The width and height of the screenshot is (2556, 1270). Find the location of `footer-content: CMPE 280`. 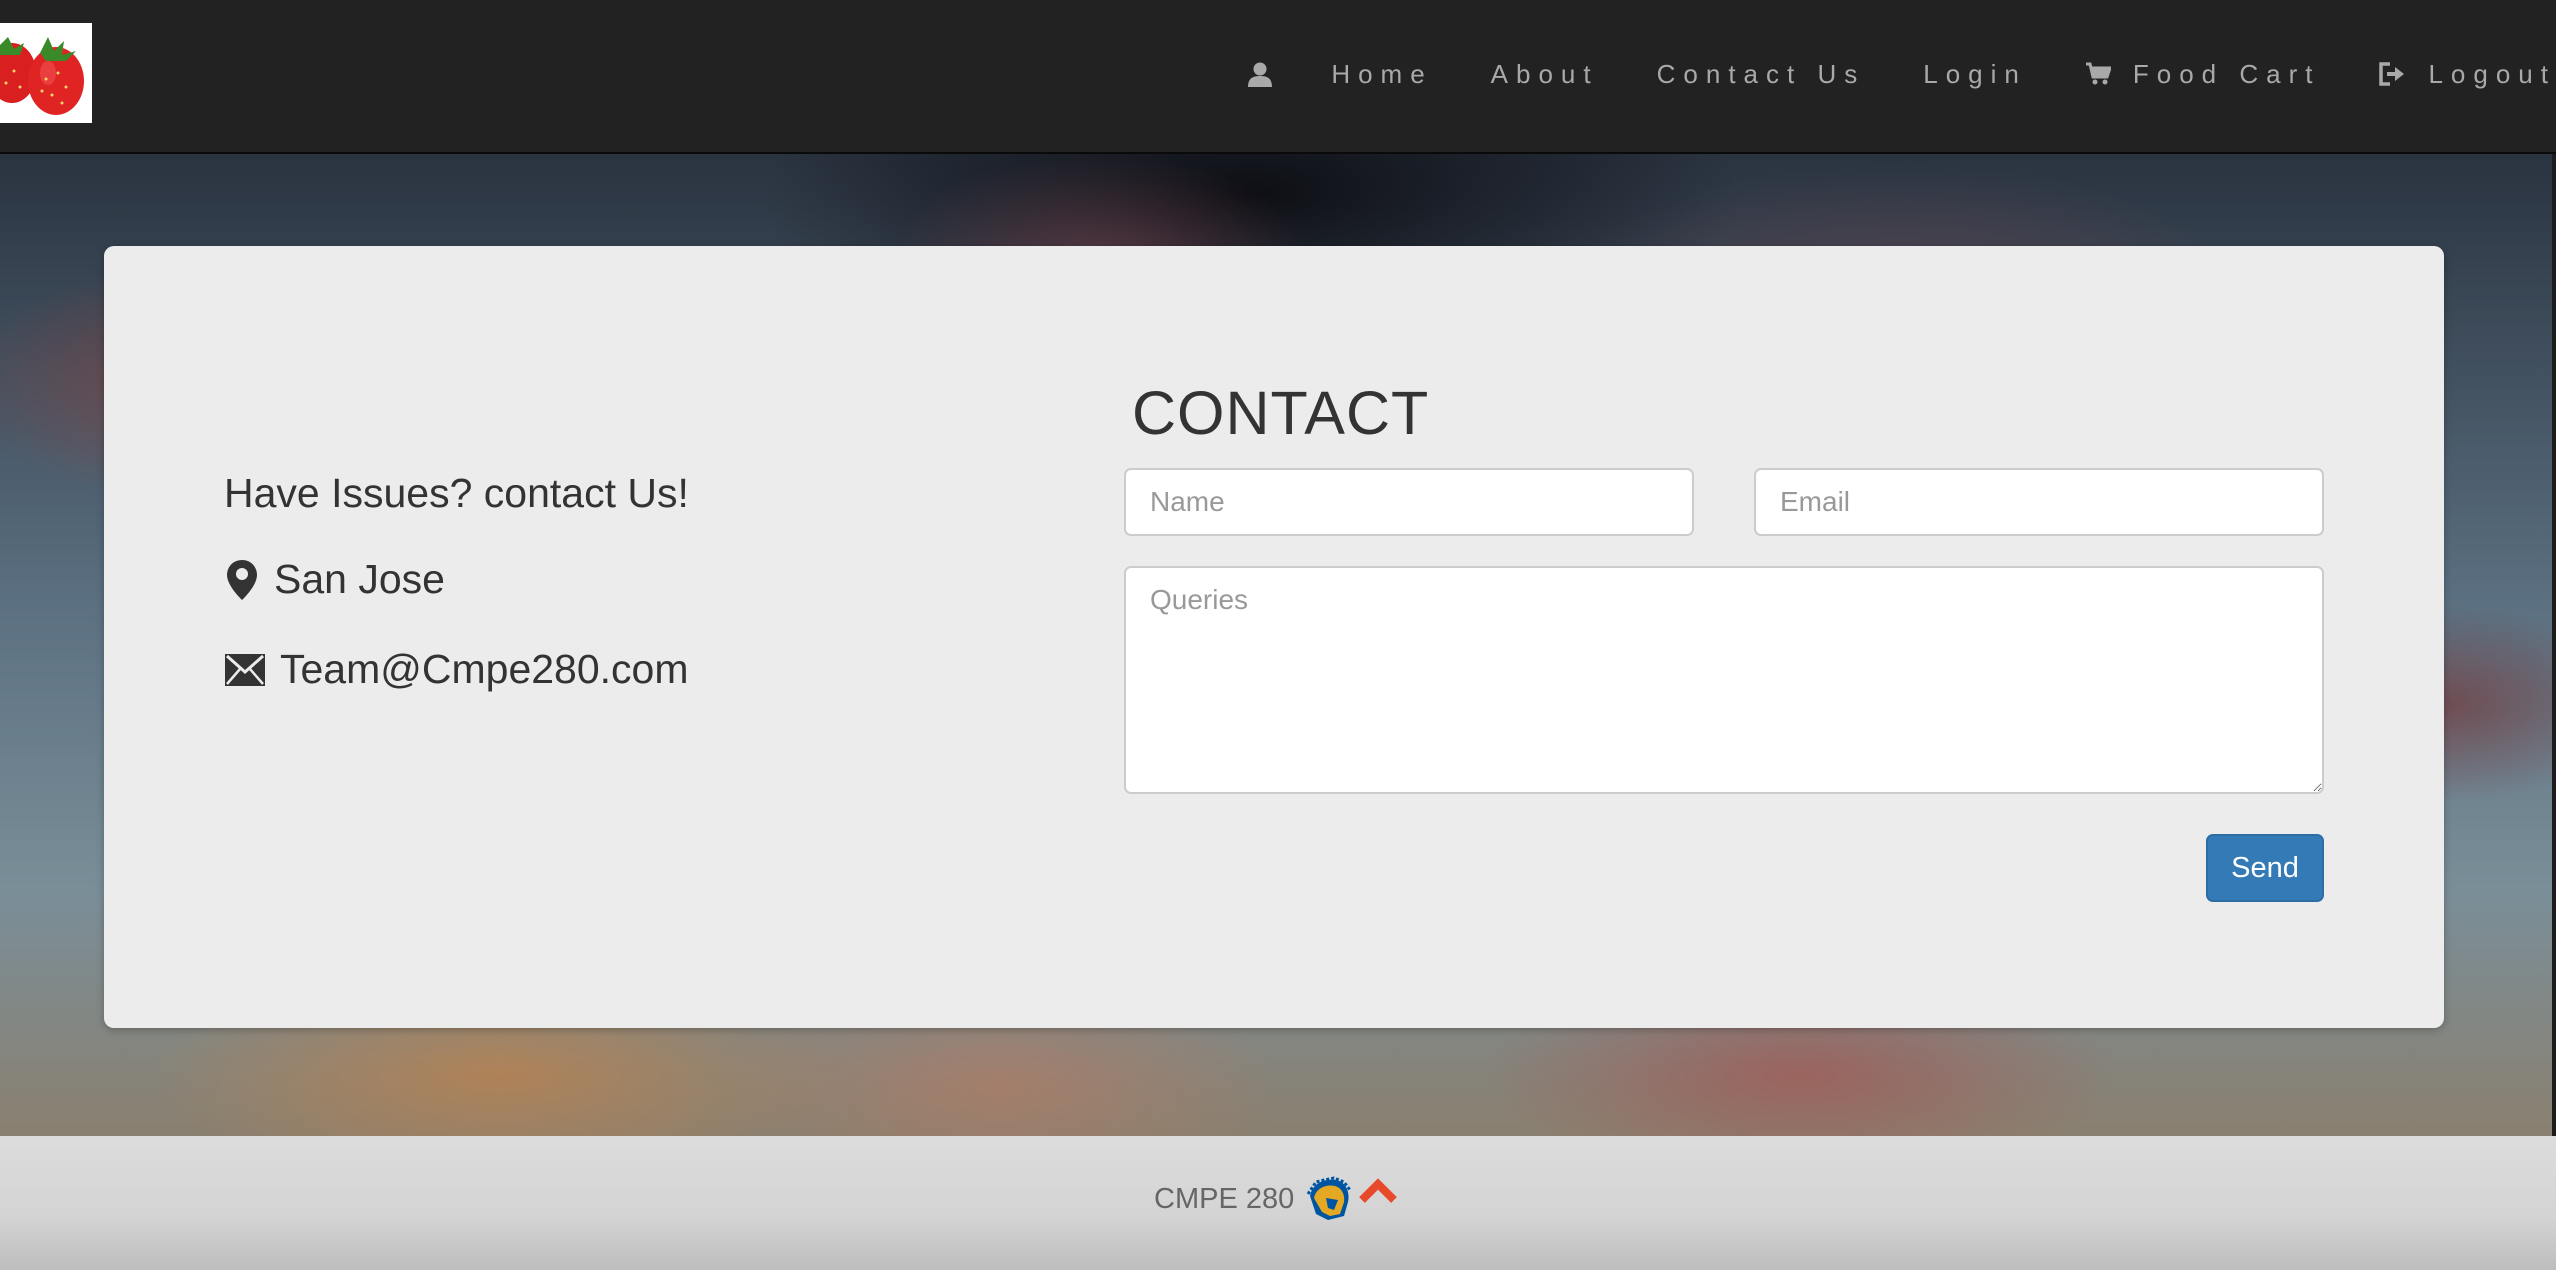

footer-content: CMPE 280 is located at coordinates (1276, 1199).